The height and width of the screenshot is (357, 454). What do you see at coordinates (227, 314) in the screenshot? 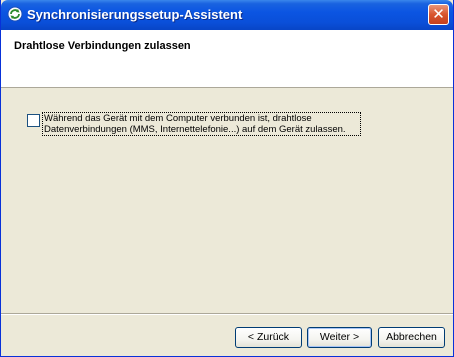
I see `footer-separator` at bounding box center [227, 314].